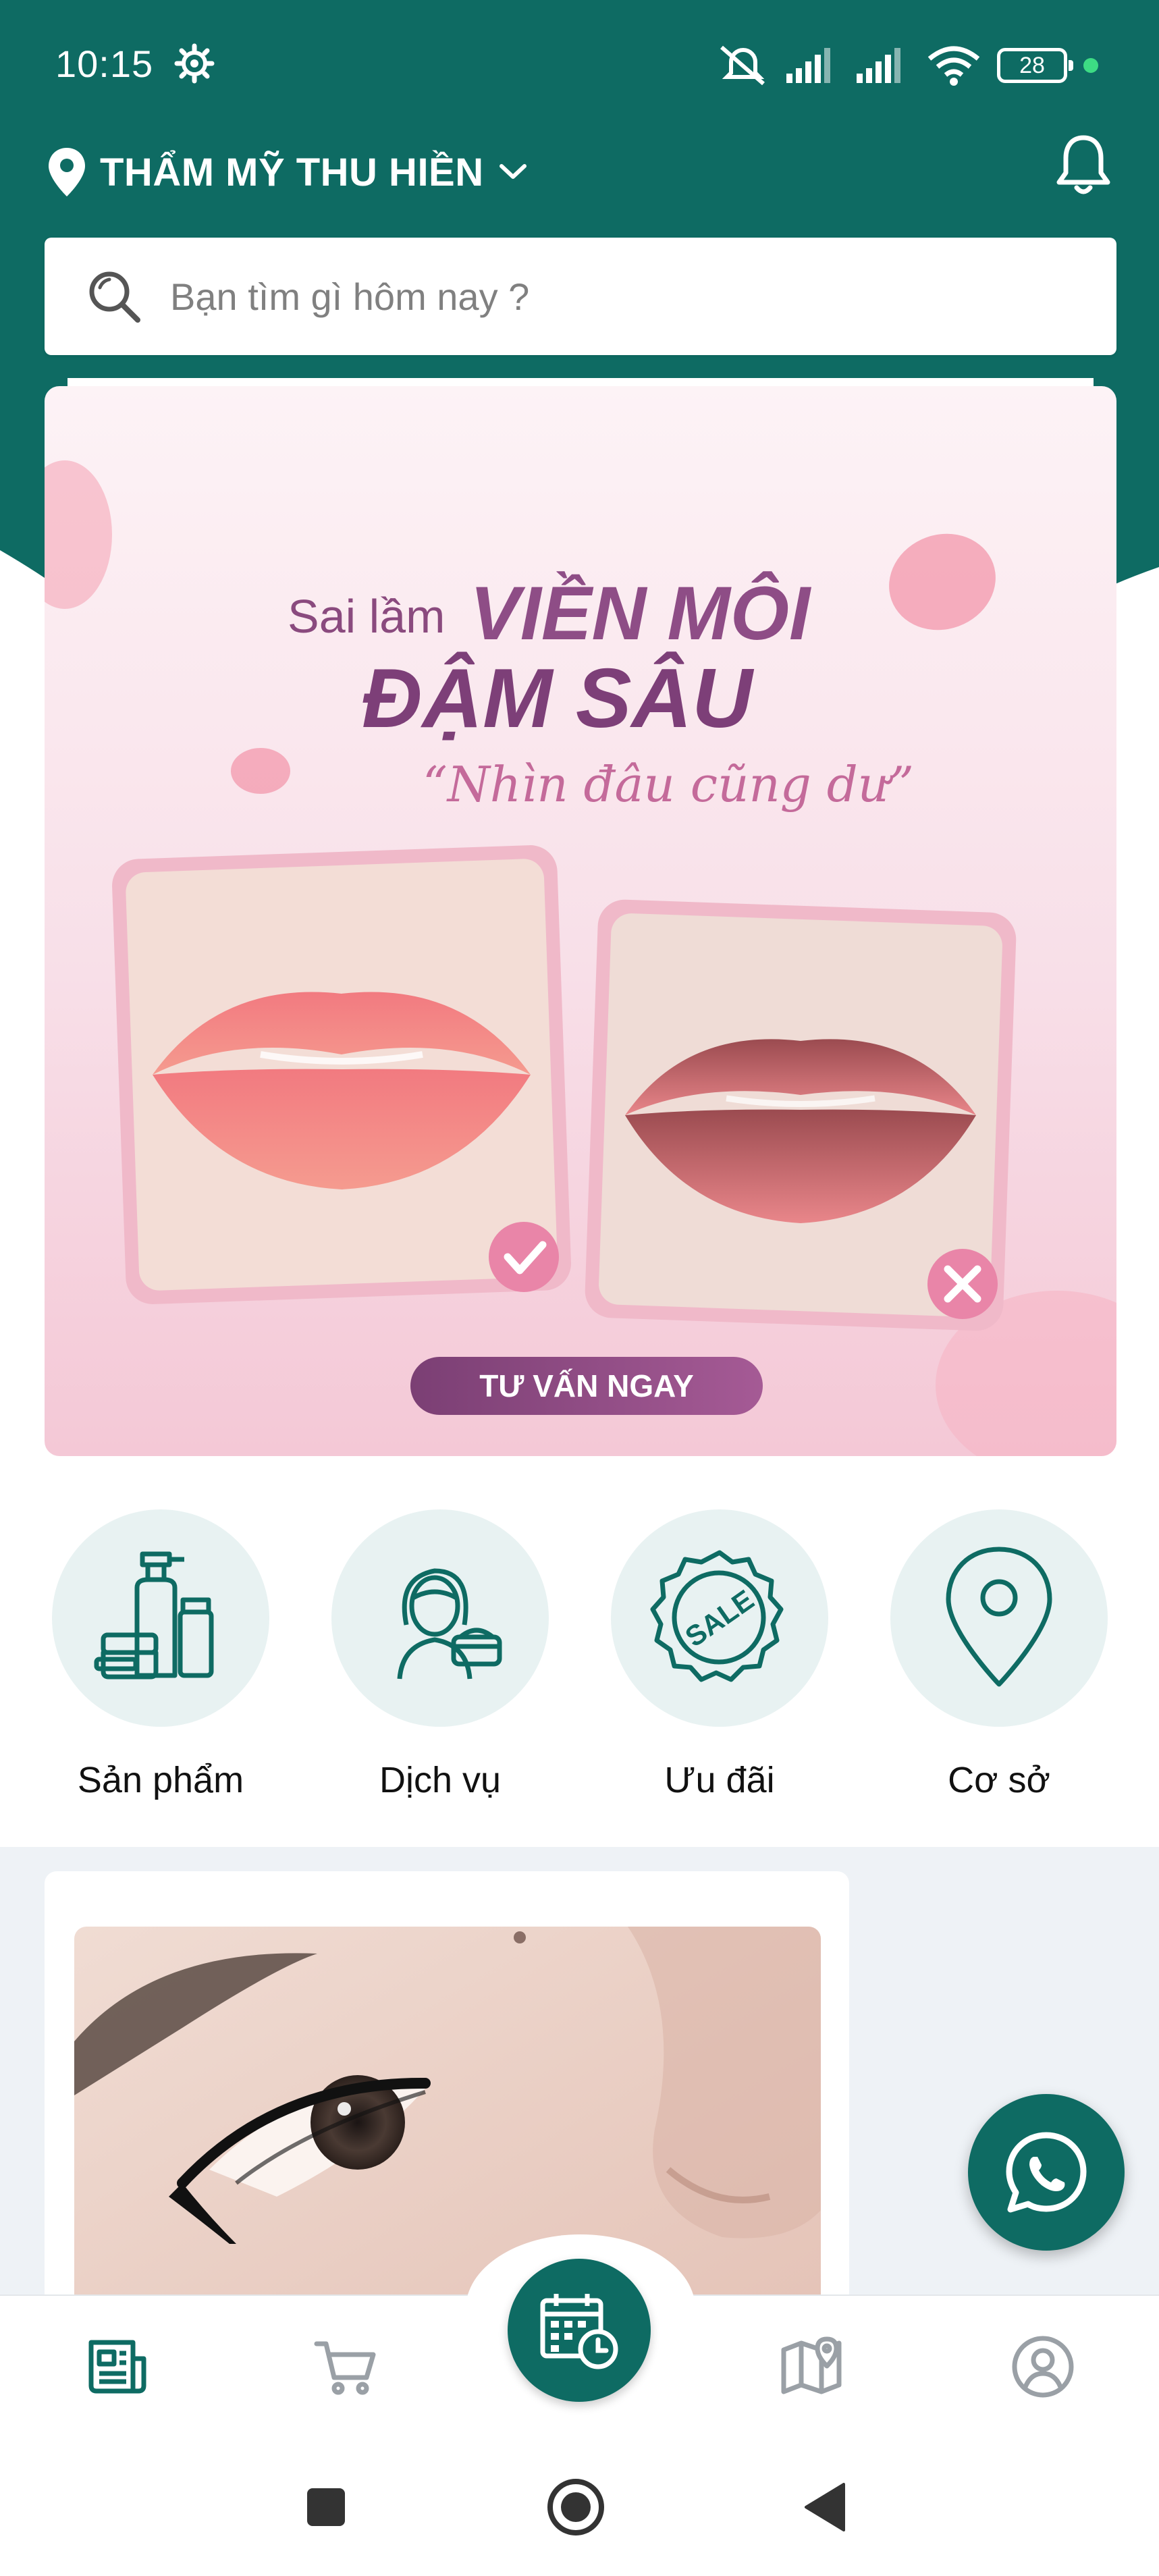 The width and height of the screenshot is (1159, 2576). Describe the element at coordinates (801, 1115) in the screenshot. I see `lip-photo-wrong` at that location.